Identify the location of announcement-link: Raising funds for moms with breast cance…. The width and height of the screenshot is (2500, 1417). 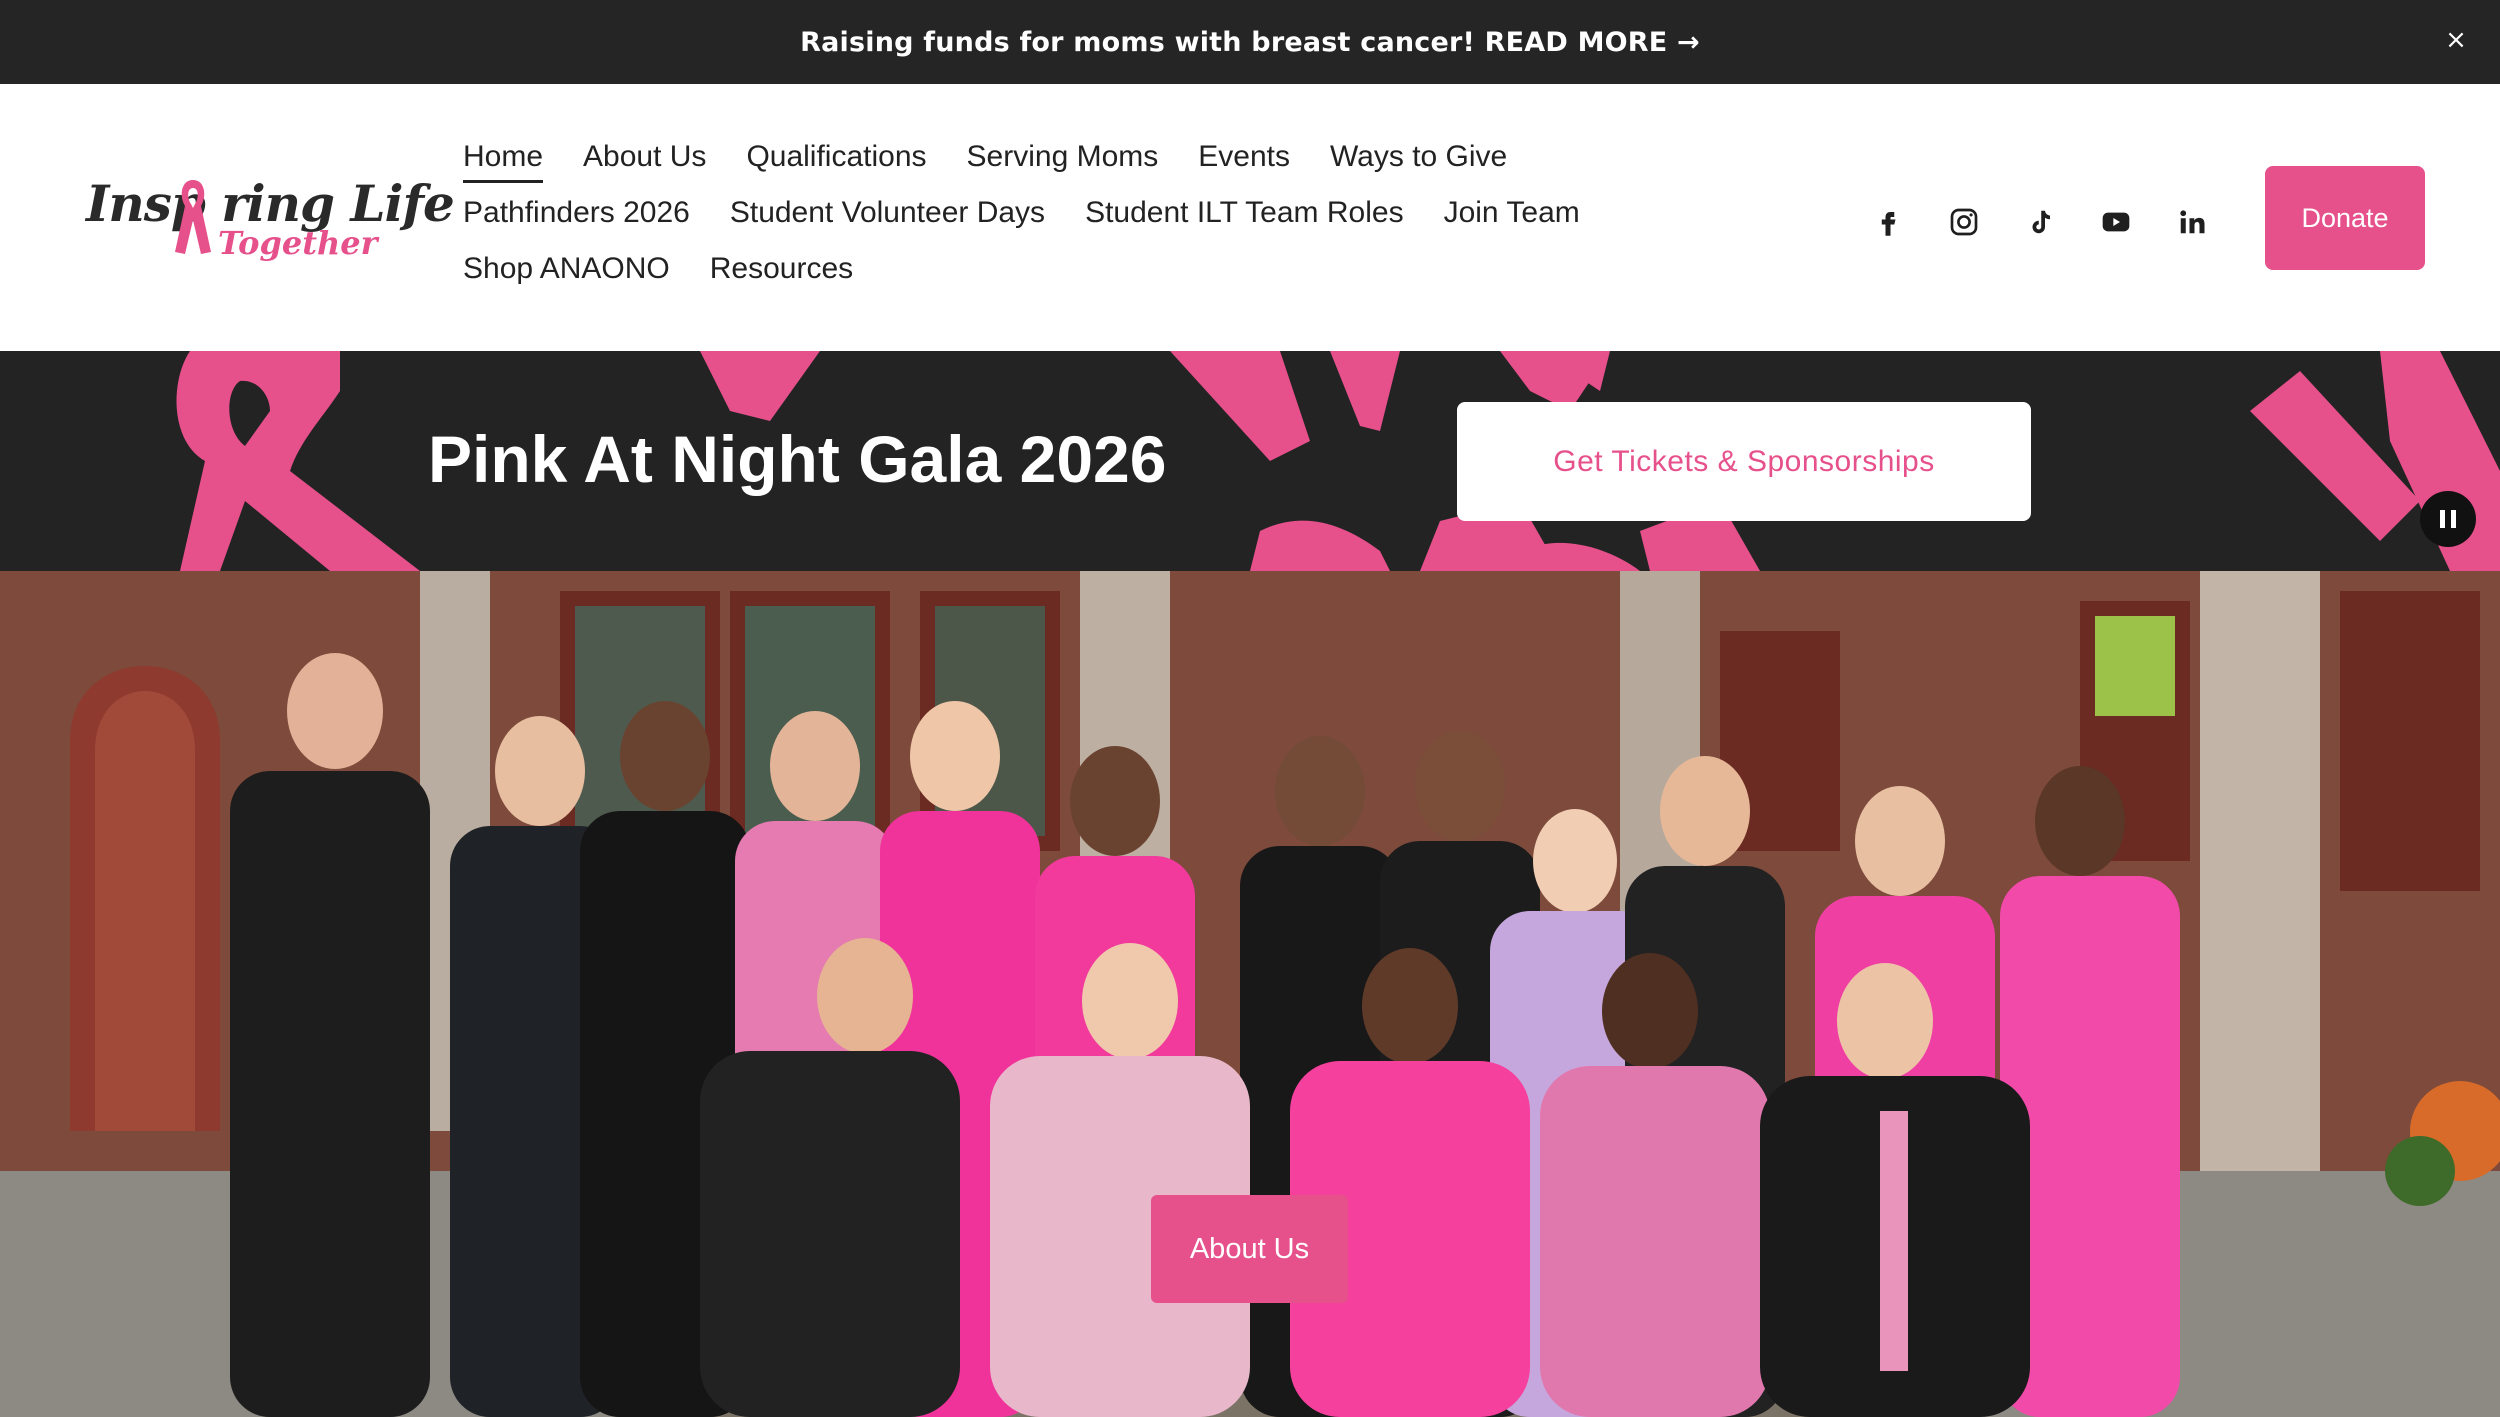
(1250, 42).